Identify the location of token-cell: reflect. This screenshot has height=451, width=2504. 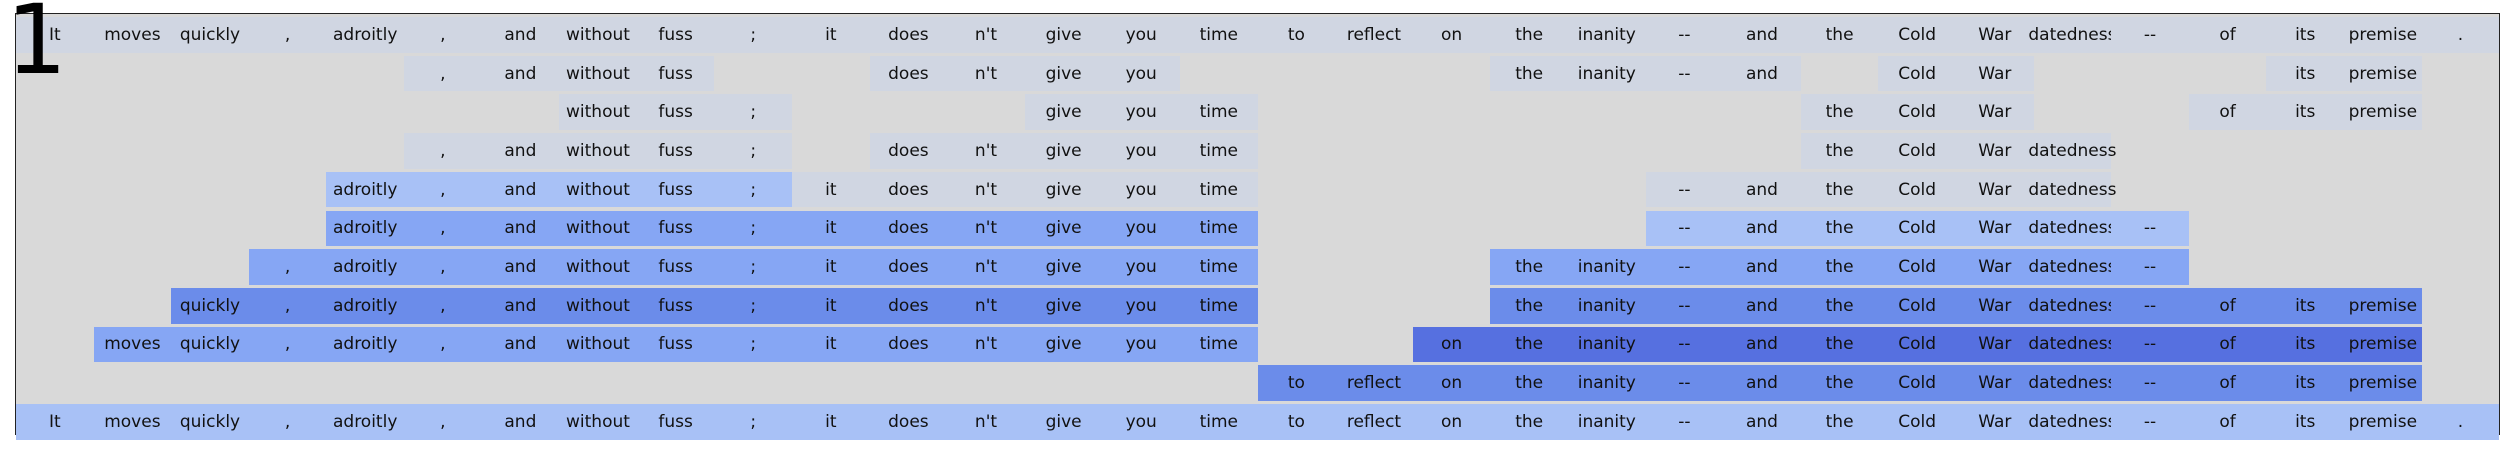
(1374, 422).